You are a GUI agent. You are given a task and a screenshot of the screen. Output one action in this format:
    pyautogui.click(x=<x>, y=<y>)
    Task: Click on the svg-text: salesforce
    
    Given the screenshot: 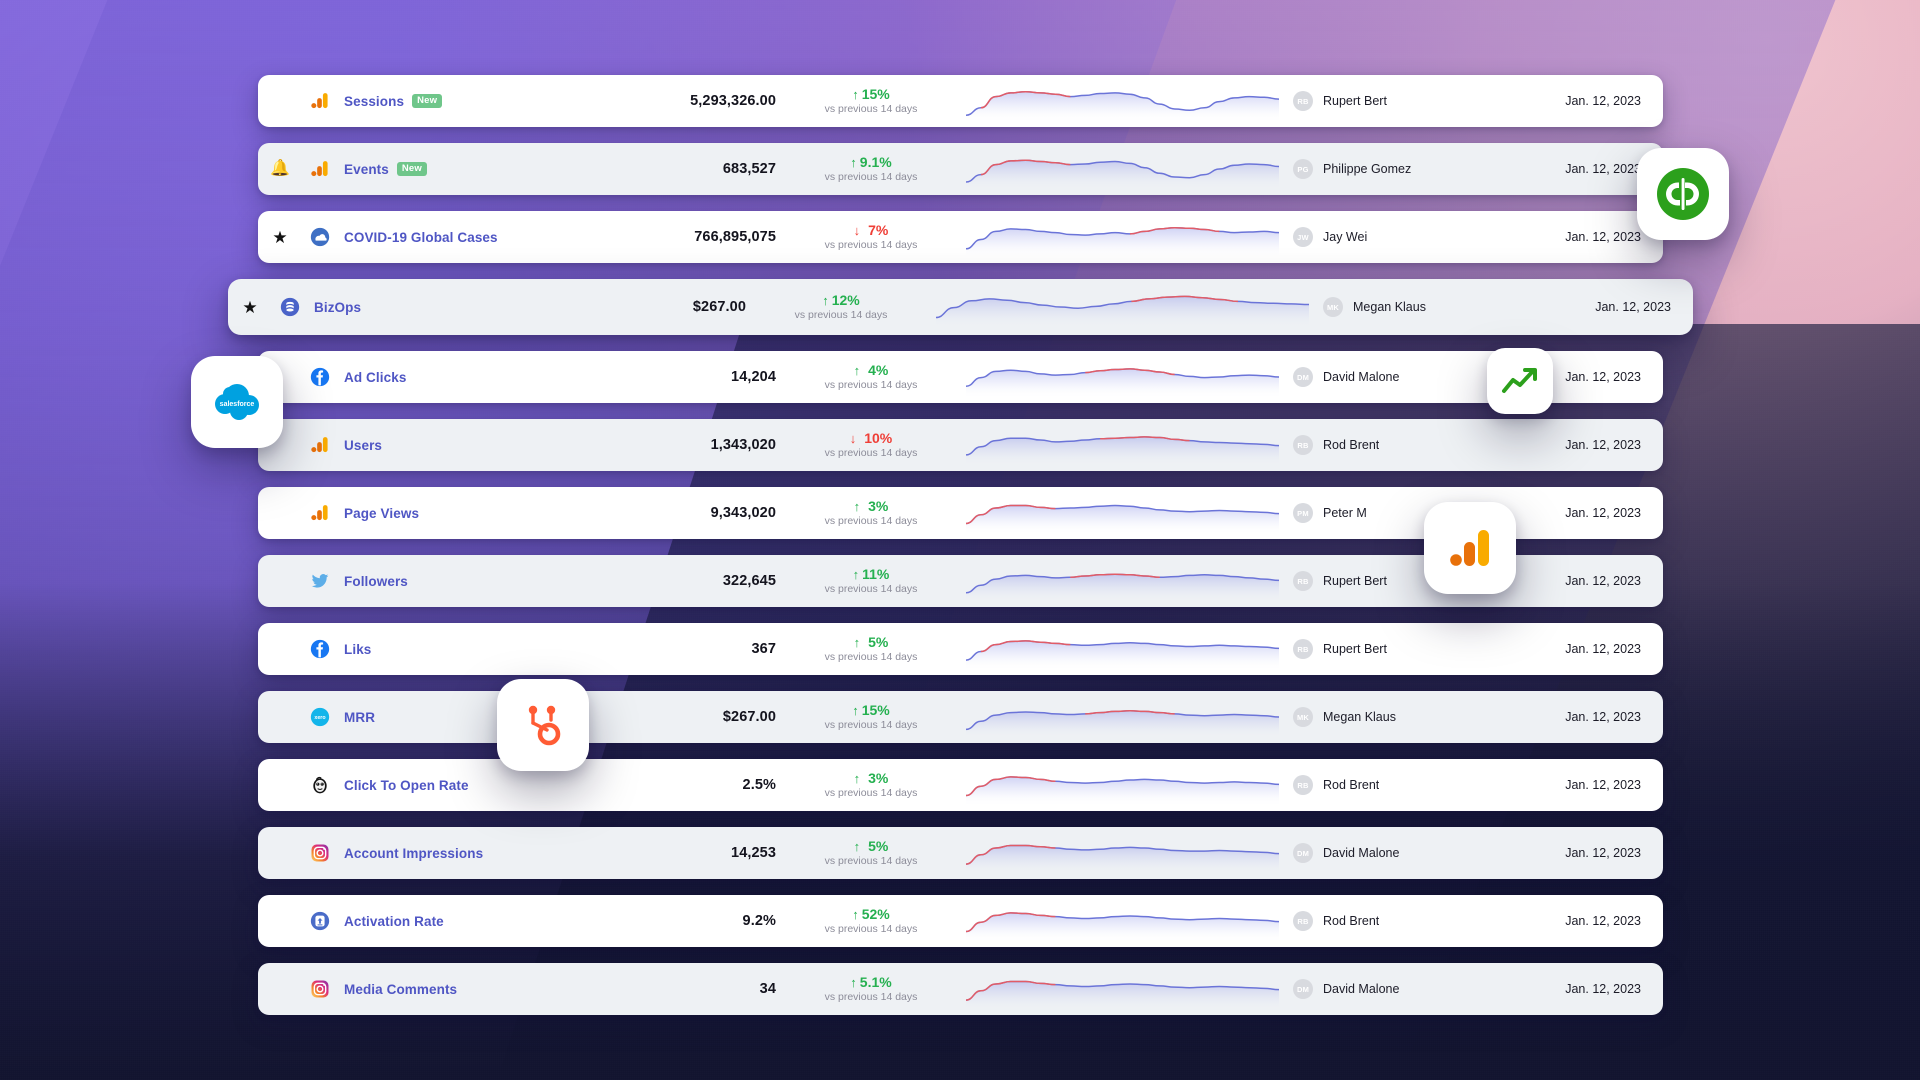 What is the action you would take?
    pyautogui.click(x=237, y=404)
    